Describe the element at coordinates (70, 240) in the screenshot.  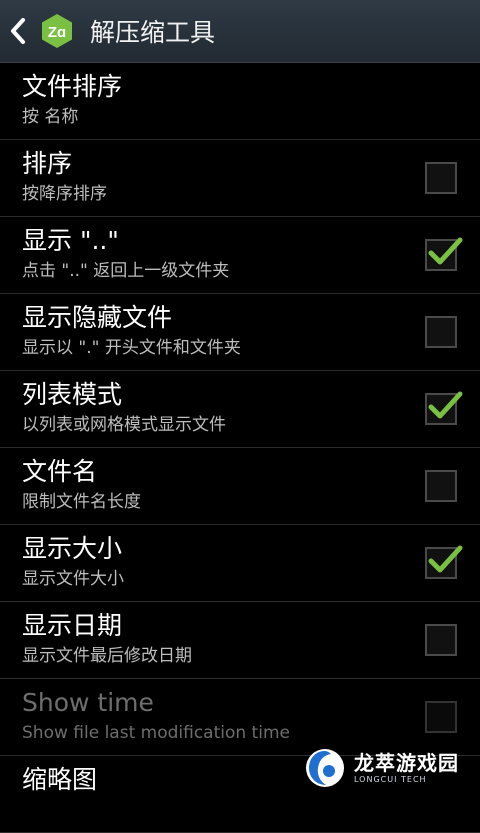
I see `setting-title: 显示 ".."` at that location.